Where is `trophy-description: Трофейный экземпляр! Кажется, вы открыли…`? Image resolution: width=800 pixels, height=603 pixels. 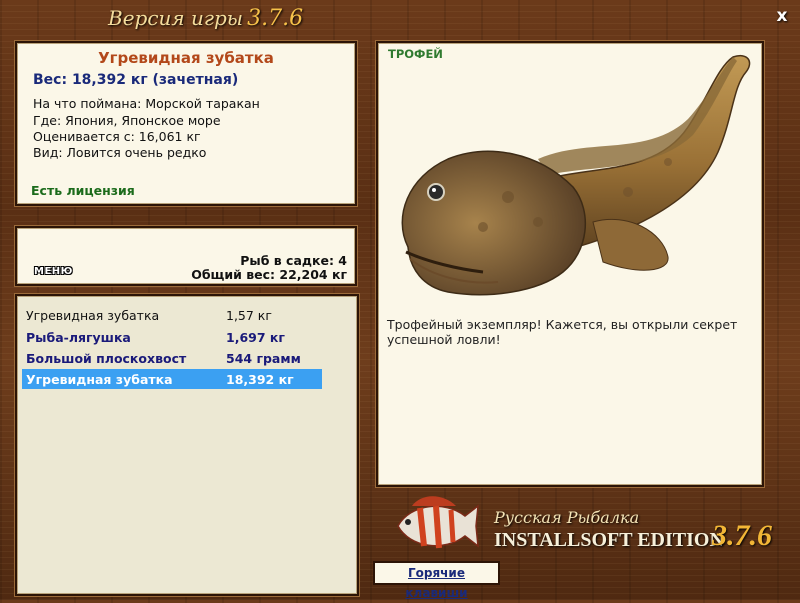 trophy-description: Трофейный экземпляр! Кажется, вы открыли… is located at coordinates (562, 332).